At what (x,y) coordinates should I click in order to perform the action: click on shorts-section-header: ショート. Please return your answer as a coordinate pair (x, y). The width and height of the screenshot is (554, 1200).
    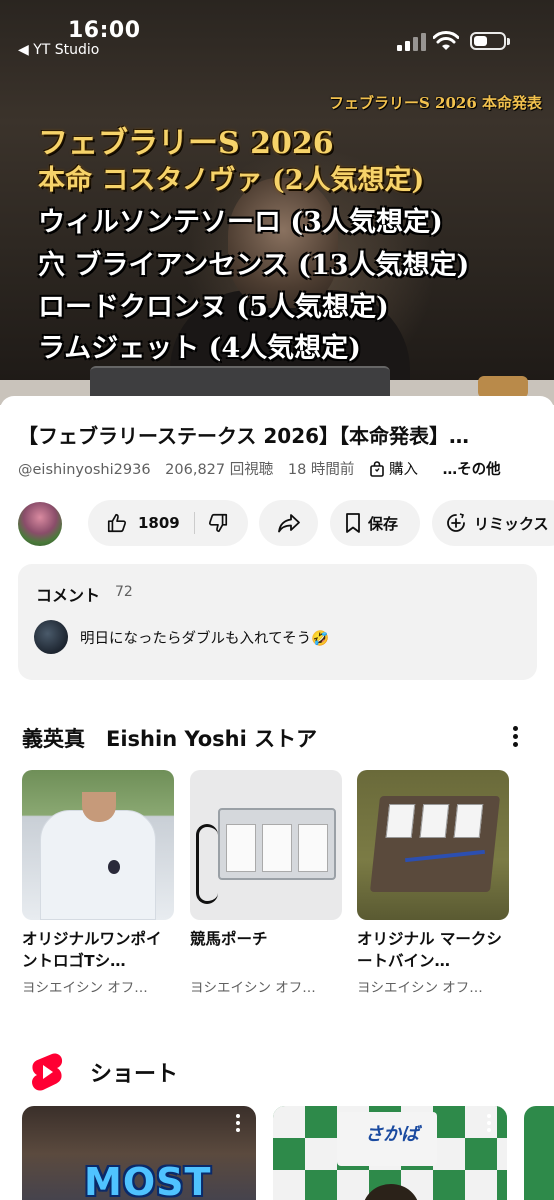
    Looking at the image, I should click on (104, 1072).